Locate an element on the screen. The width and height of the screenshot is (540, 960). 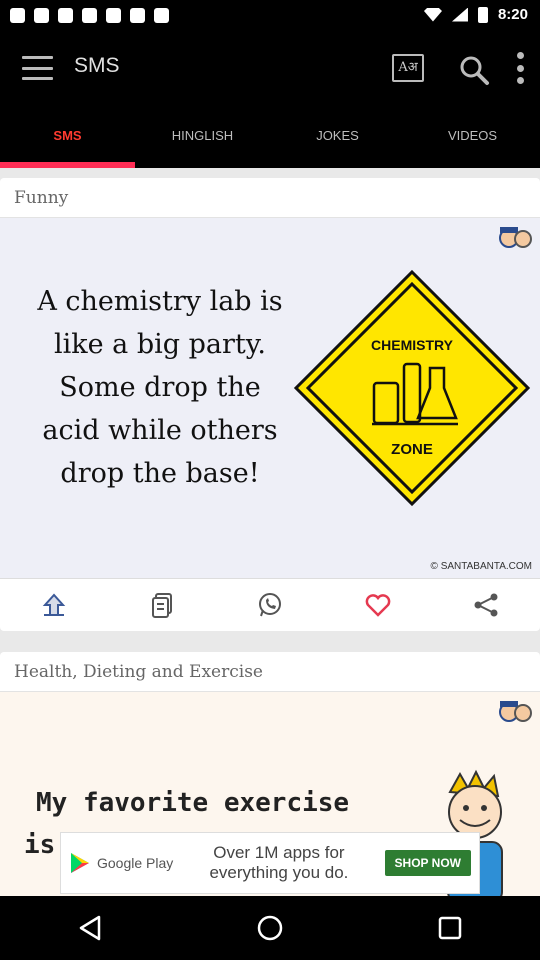
battery-icon is located at coordinates (482, 14).